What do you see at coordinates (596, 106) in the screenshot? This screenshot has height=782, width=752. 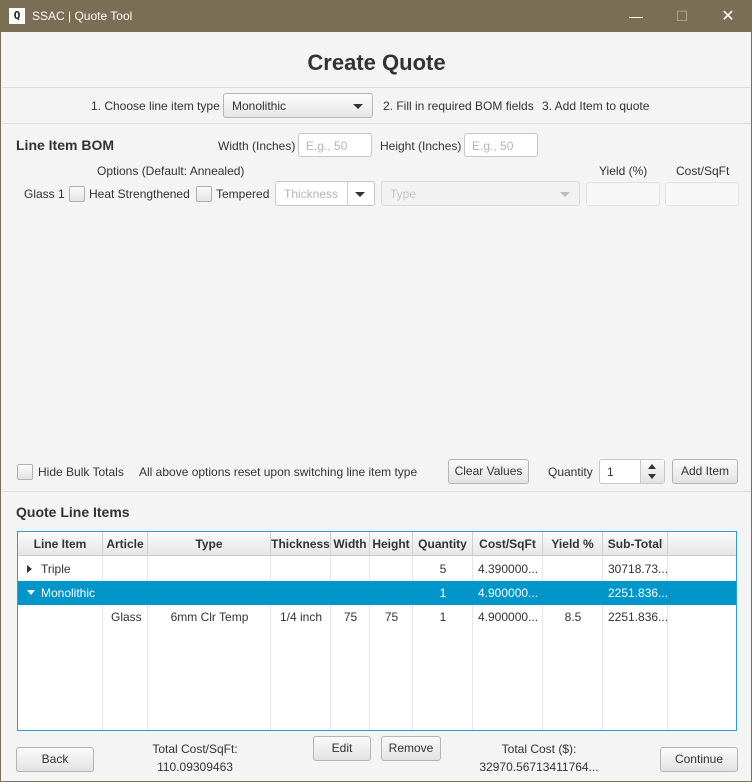 I see `step3-label: 3. Add Item to quote` at bounding box center [596, 106].